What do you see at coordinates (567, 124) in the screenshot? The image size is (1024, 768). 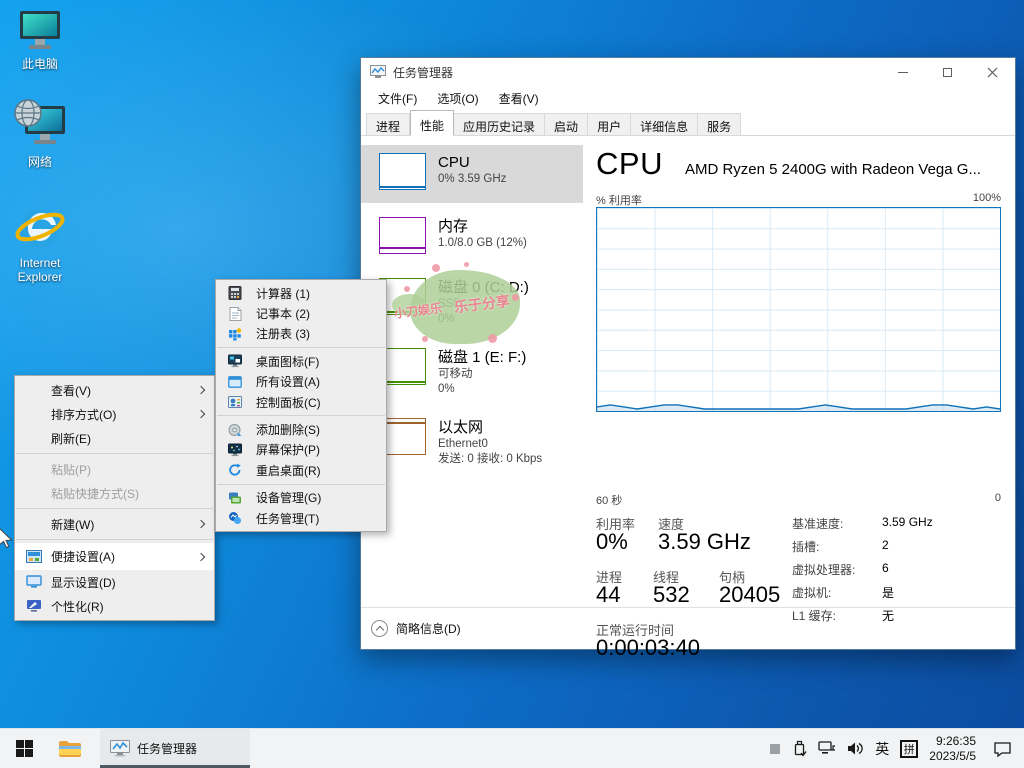 I see `tab-startup: 启动` at bounding box center [567, 124].